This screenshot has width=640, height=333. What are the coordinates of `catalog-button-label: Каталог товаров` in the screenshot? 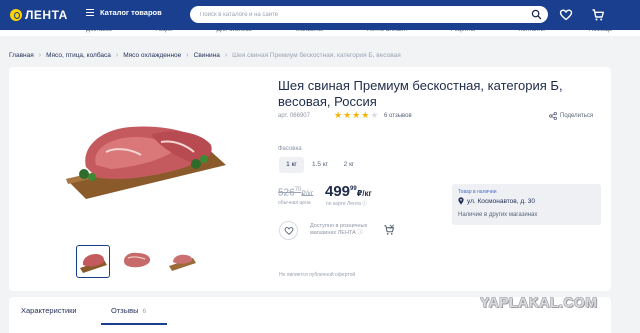 It's located at (131, 12).